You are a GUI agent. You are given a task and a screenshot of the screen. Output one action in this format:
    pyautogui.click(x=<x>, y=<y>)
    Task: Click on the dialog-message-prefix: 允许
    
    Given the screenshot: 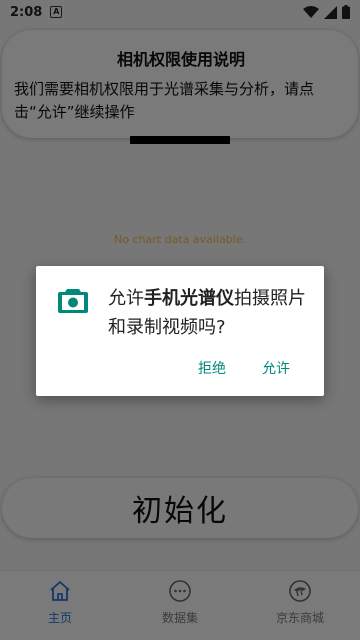 What is the action you would take?
    pyautogui.click(x=126, y=298)
    